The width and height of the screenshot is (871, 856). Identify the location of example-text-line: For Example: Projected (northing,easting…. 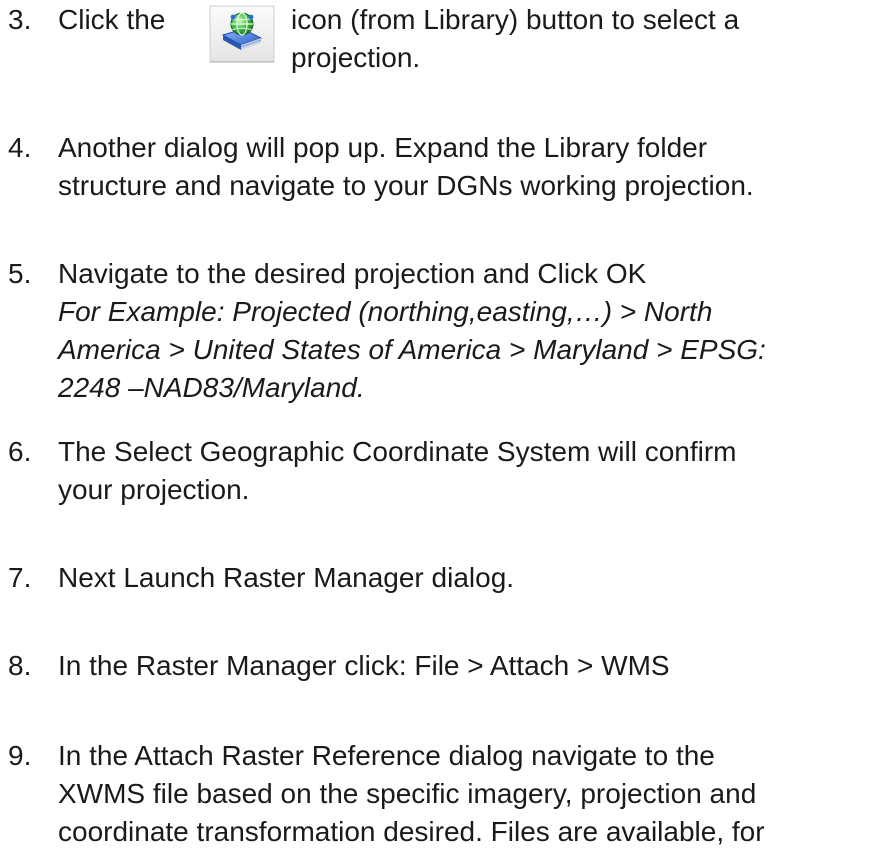
(385, 311).